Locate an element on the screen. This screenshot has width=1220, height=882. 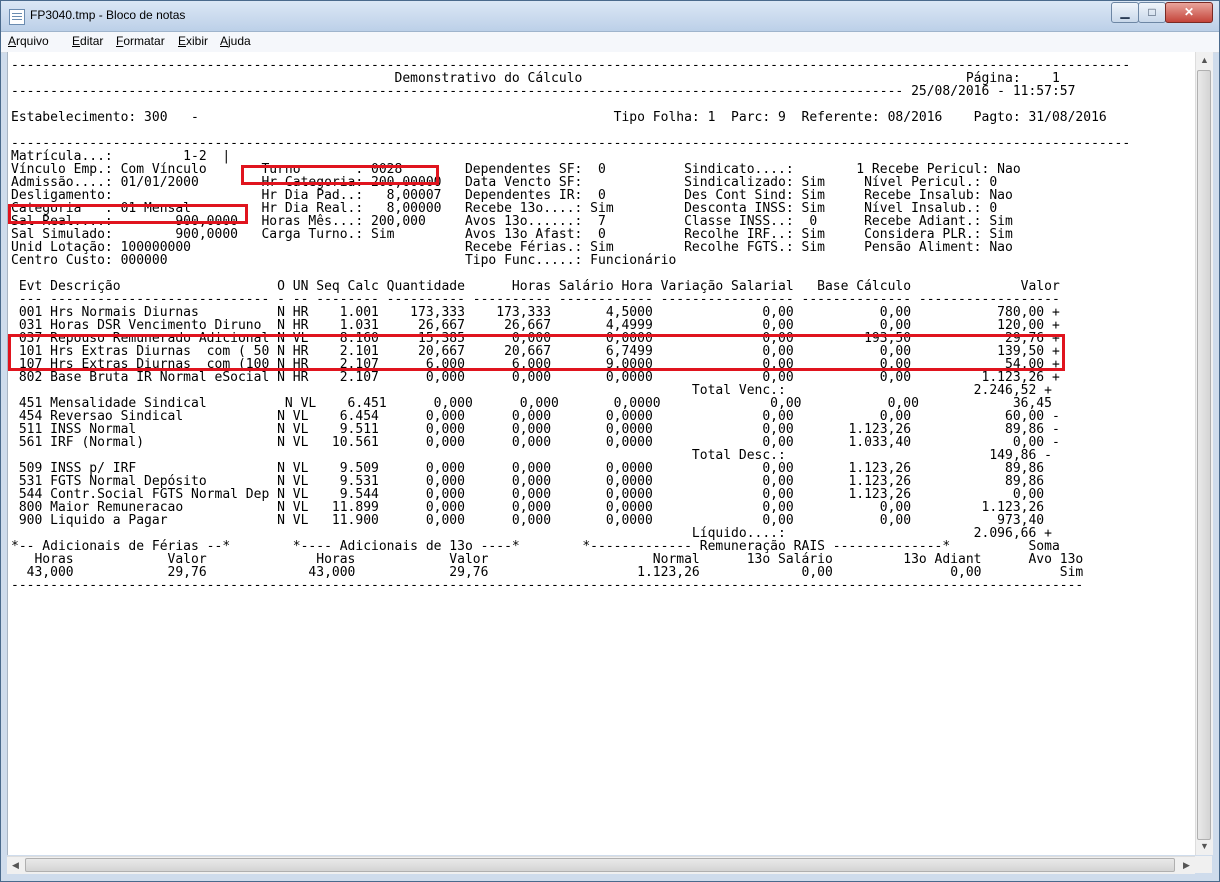
scroll-left-arrow-icon: ◀ is located at coordinates (15, 865).